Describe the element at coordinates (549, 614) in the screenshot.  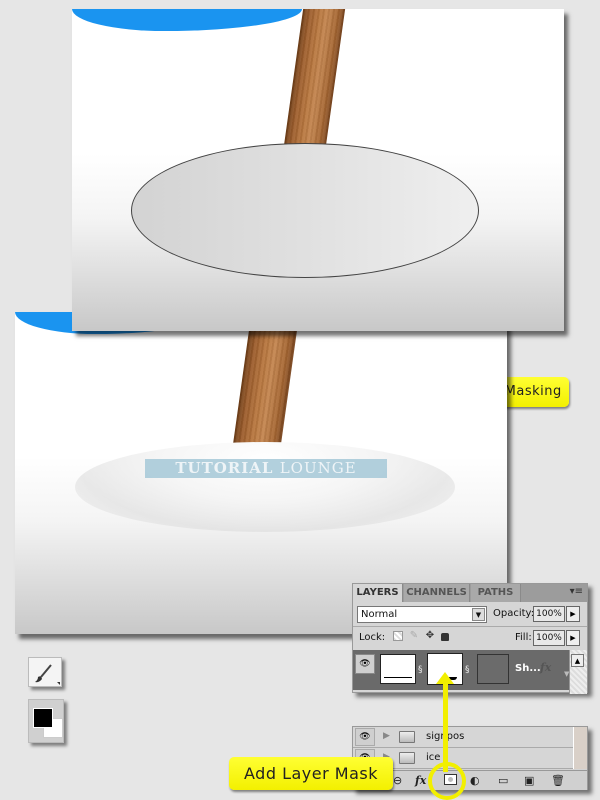
I see `opacity-field: 100%` at that location.